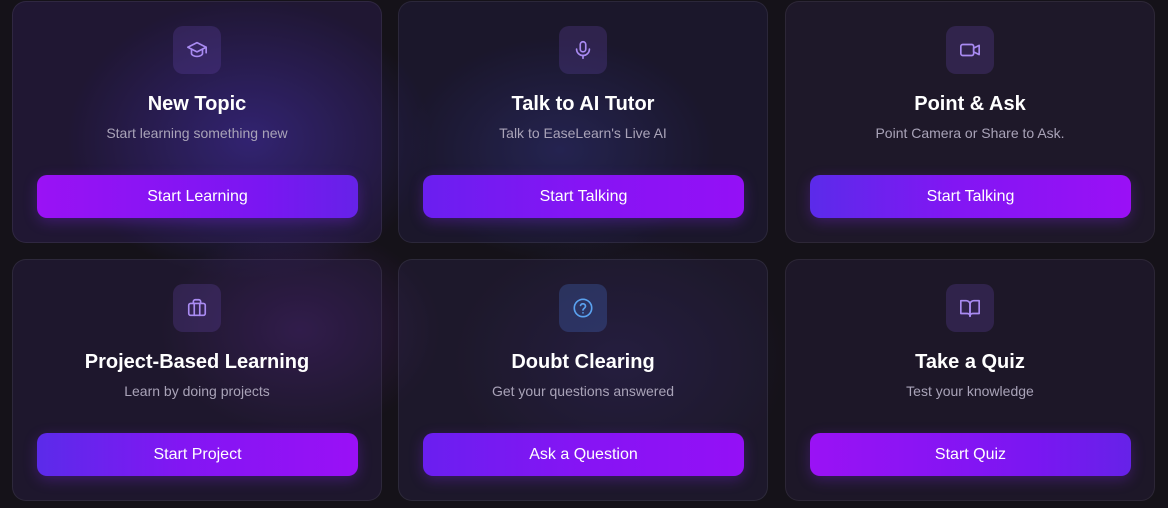 This screenshot has width=1168, height=508. Describe the element at coordinates (970, 104) in the screenshot. I see `card-title: Point & Ask` at that location.